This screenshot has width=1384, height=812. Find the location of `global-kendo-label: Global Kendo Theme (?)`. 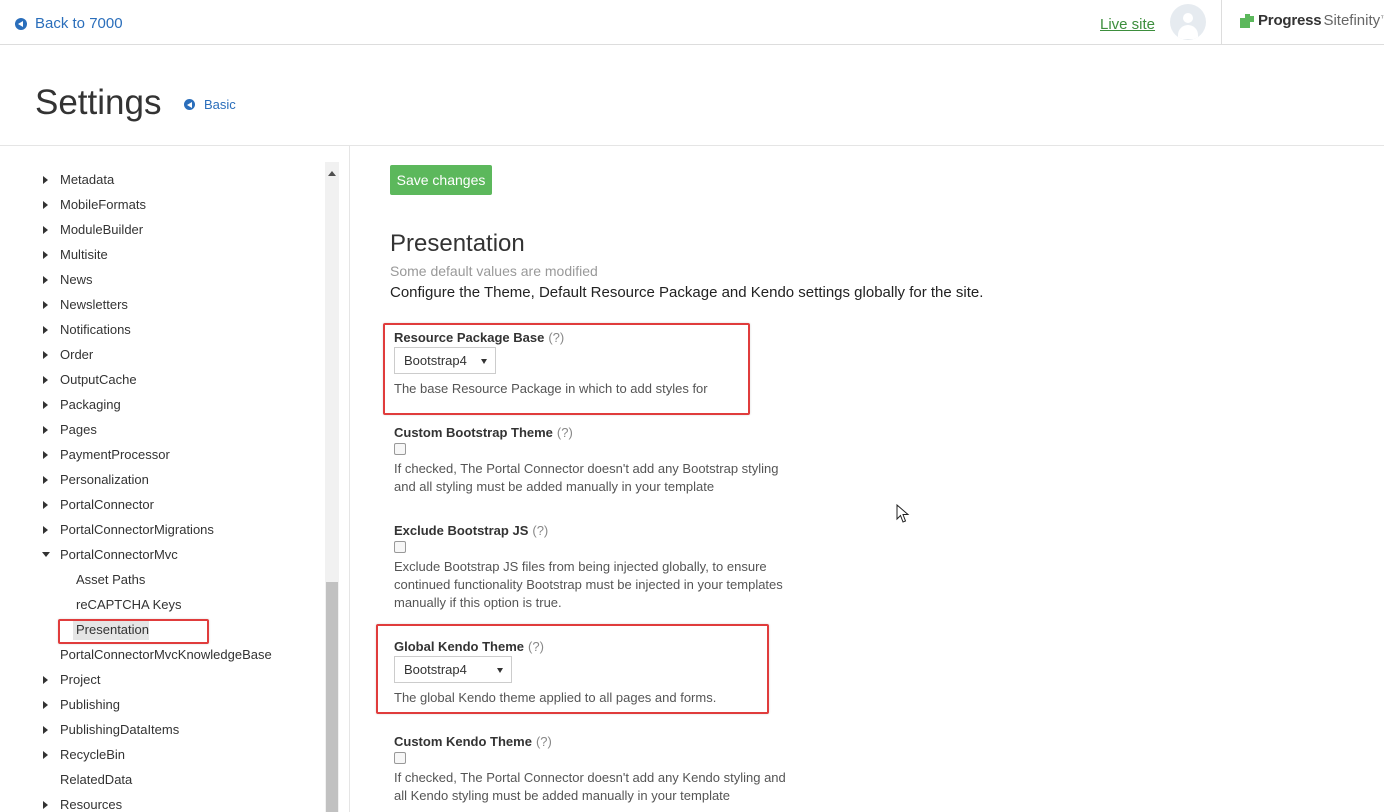

global-kendo-label: Global Kendo Theme (?) is located at coordinates (469, 646).